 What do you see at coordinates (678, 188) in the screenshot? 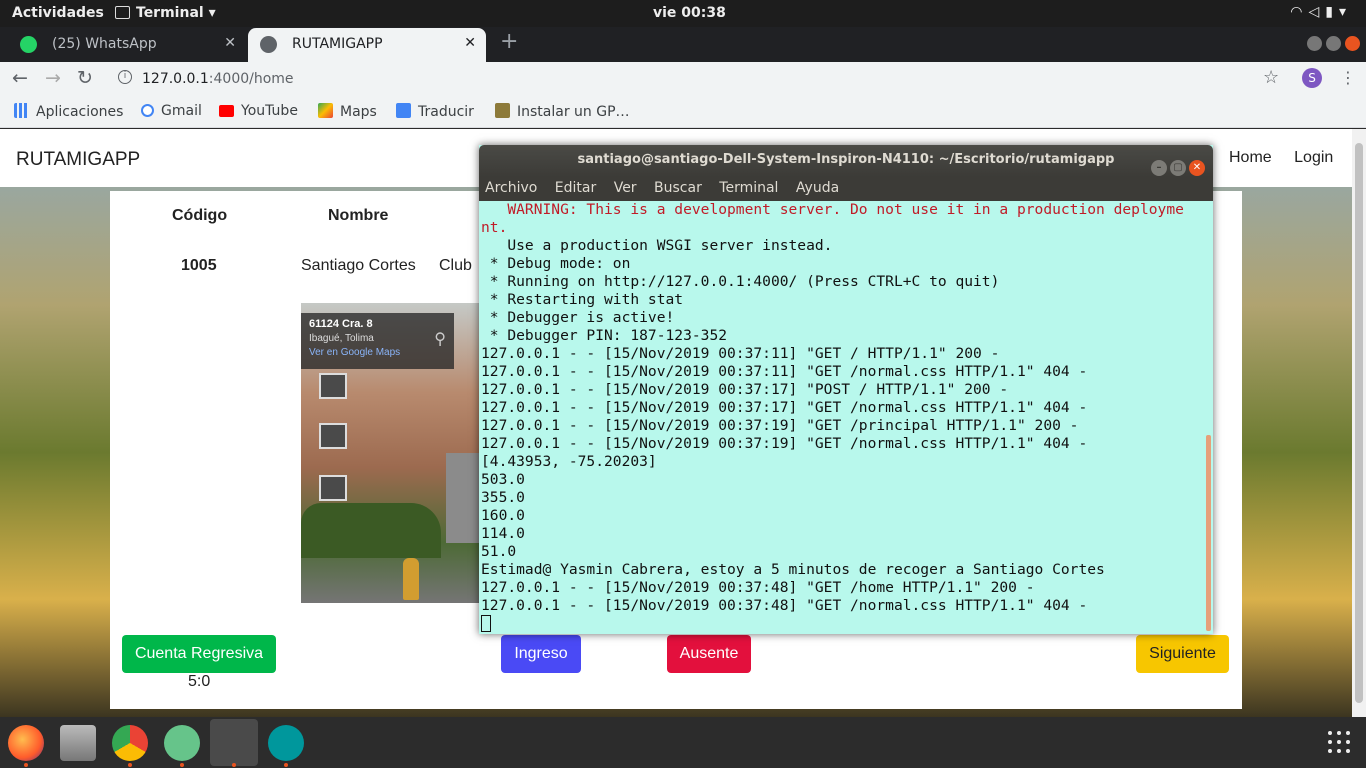
I see `menu-buscar: Buscar` at bounding box center [678, 188].